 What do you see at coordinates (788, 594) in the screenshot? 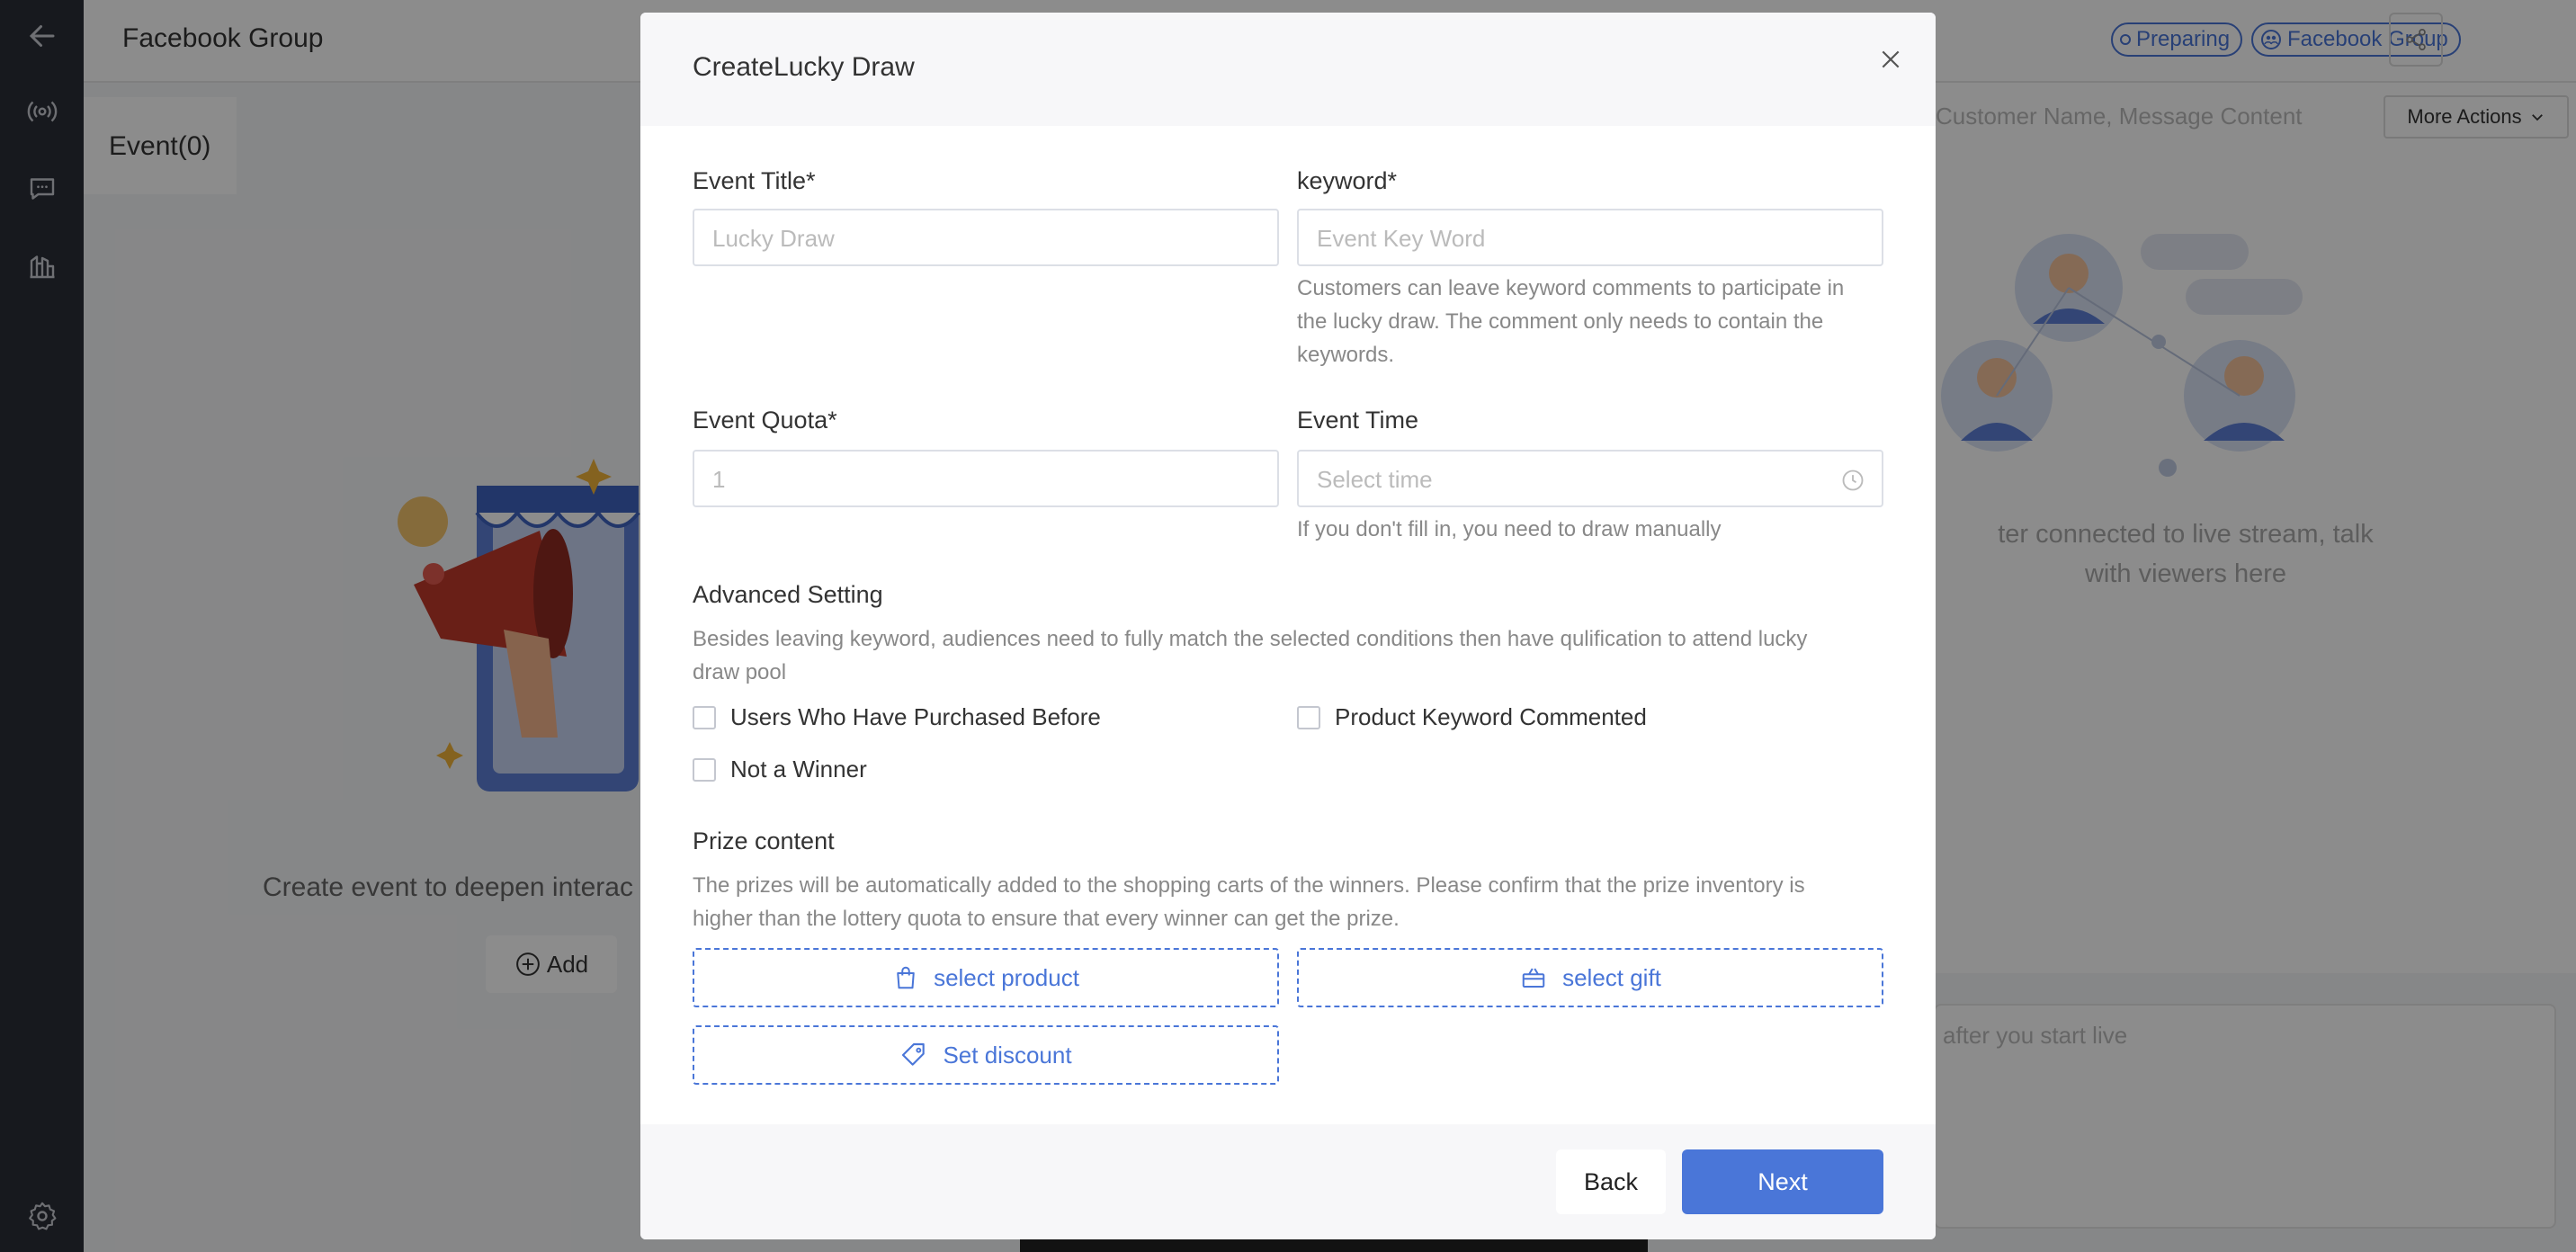
I see `advanced-setting-label: Advanced Setting` at bounding box center [788, 594].